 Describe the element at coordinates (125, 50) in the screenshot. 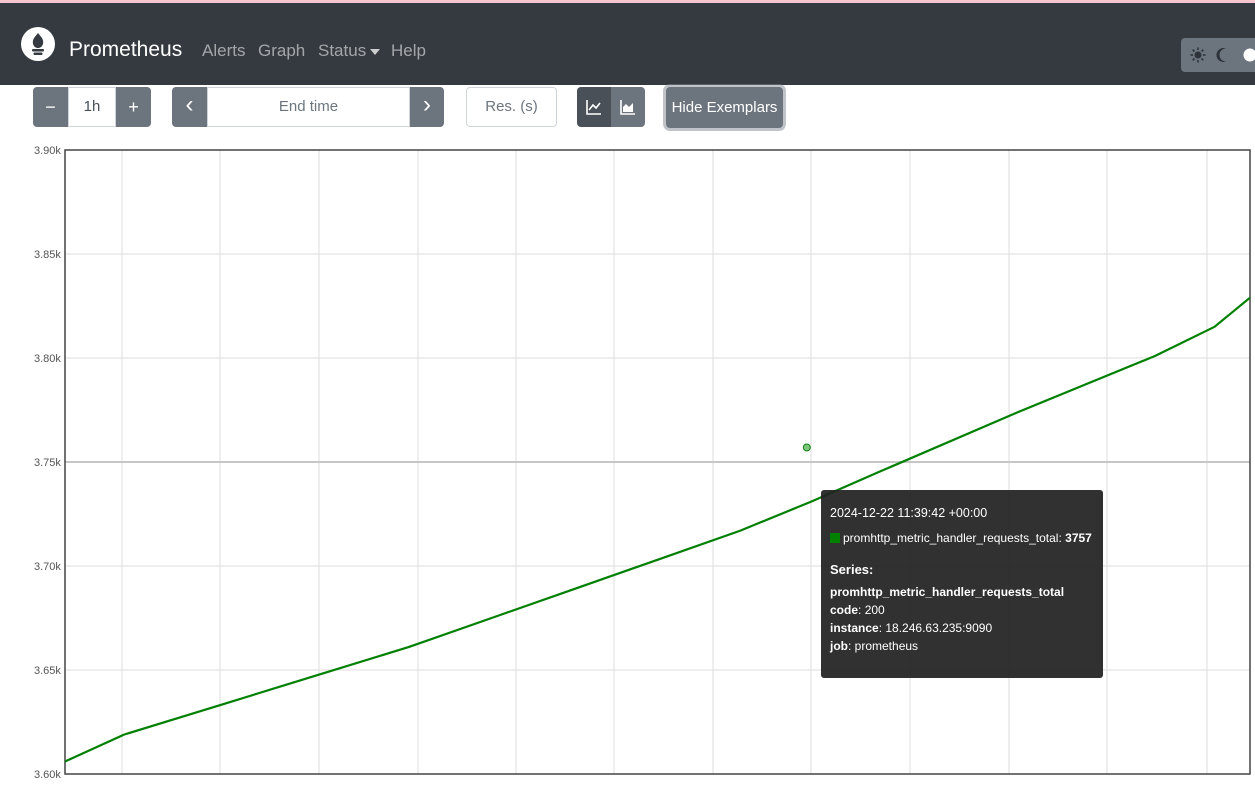

I see `brand-title: Prometheus` at that location.